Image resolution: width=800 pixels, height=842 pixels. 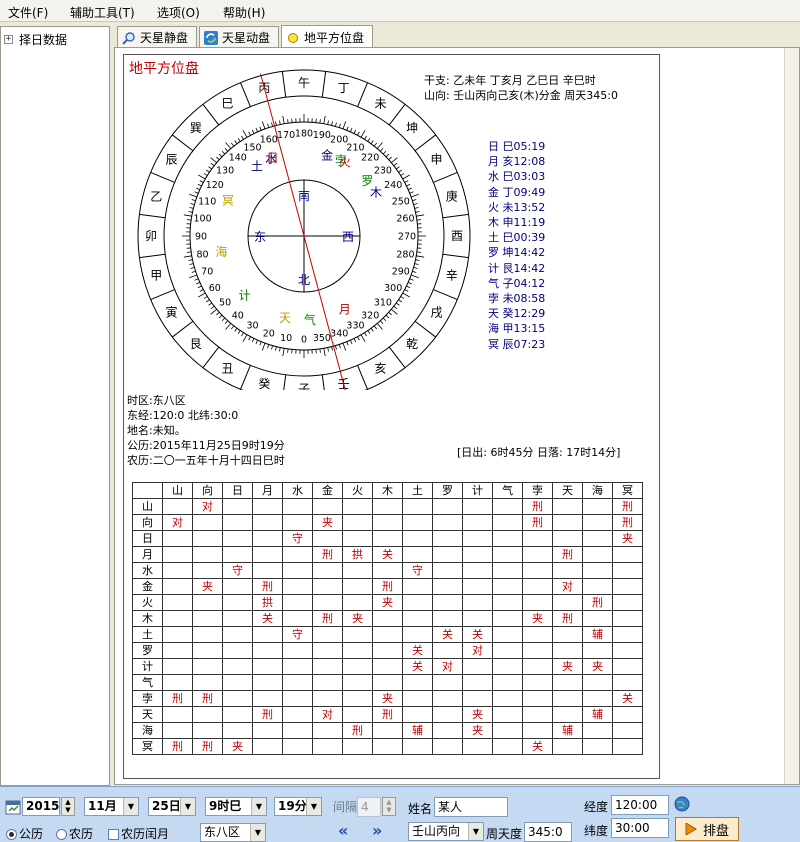 I want to click on aspect-col-header: 天, so click(x=567, y=490).